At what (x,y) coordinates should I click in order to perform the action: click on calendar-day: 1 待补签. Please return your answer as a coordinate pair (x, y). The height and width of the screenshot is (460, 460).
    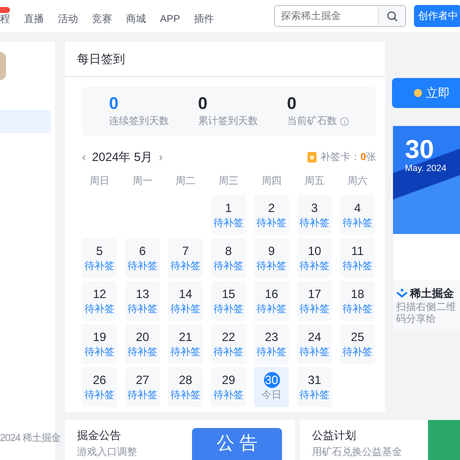
    Looking at the image, I should click on (228, 215).